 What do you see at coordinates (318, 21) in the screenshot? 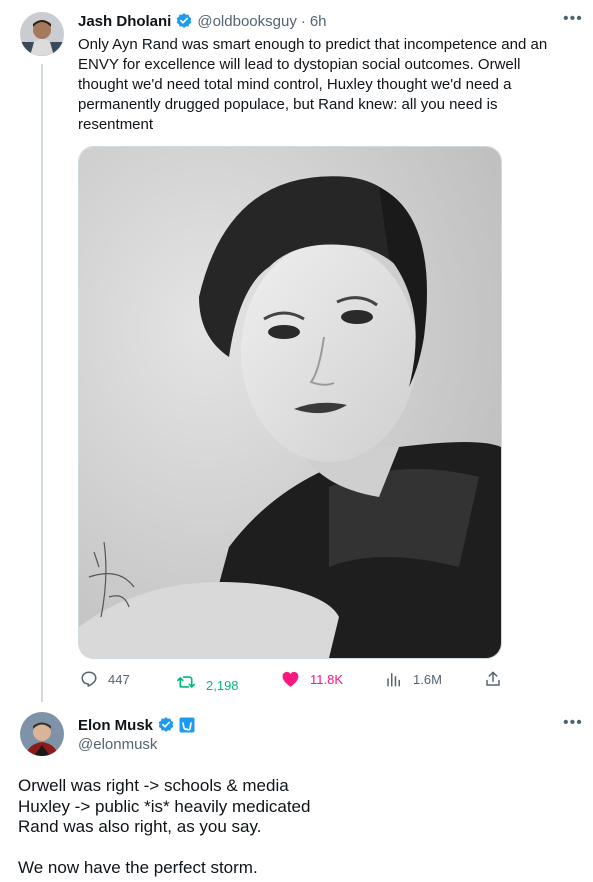
I see `tweet-time: 6h` at bounding box center [318, 21].